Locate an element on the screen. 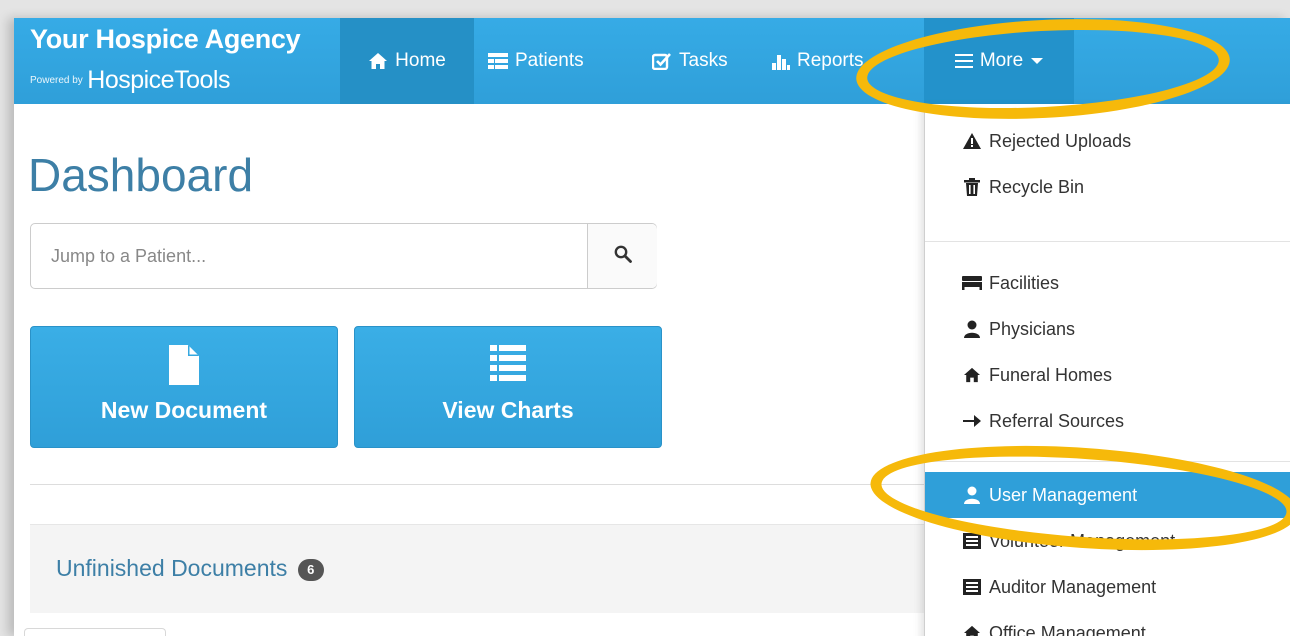 The height and width of the screenshot is (636, 1290). unfinished-documents-panel: Unfinished Documents 6 is located at coordinates (490, 568).